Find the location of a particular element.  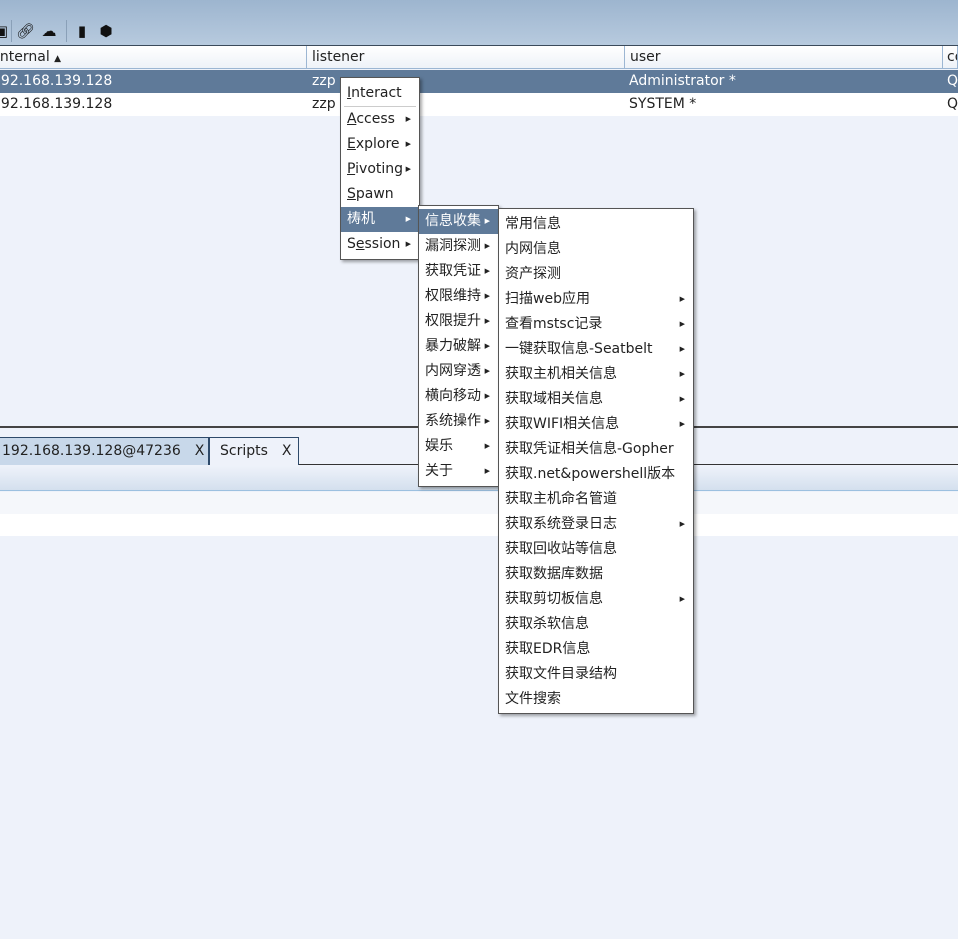

info-item-5: 一键获取信息-Seatbelt ▶ is located at coordinates (596, 349).